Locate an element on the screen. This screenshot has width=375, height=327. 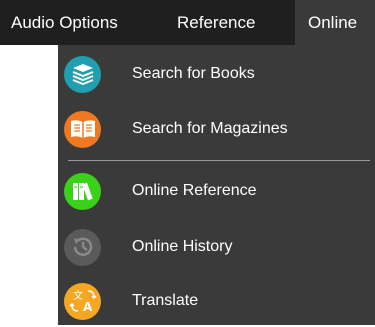
svg-text: 文 is located at coordinates (78, 295).